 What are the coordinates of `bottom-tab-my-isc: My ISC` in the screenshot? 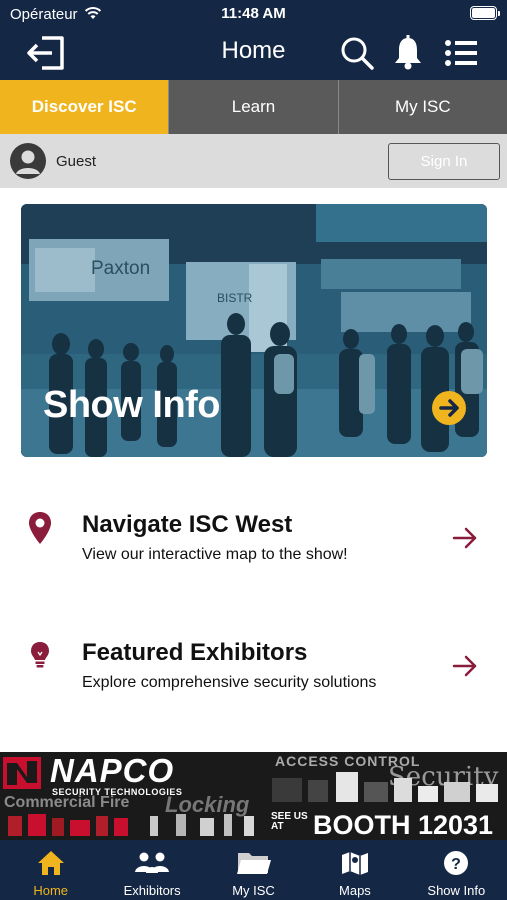 It's located at (253, 870).